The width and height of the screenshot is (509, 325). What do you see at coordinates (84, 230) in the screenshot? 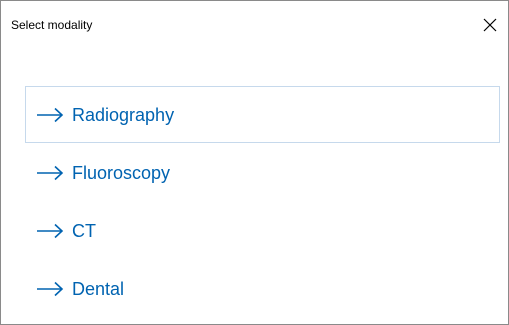
I see `option-label: CT` at bounding box center [84, 230].